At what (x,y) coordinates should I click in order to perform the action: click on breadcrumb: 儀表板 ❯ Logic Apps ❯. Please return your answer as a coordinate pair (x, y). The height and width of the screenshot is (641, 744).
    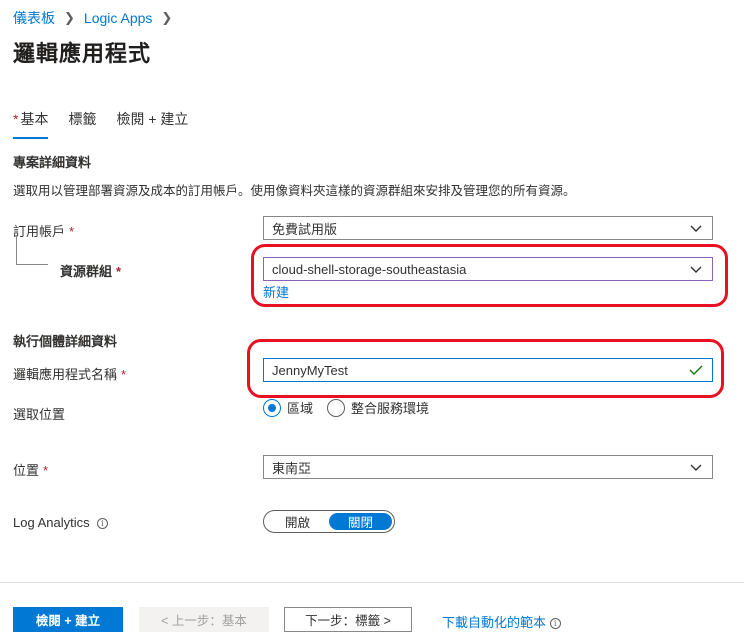
    Looking at the image, I should click on (97, 18).